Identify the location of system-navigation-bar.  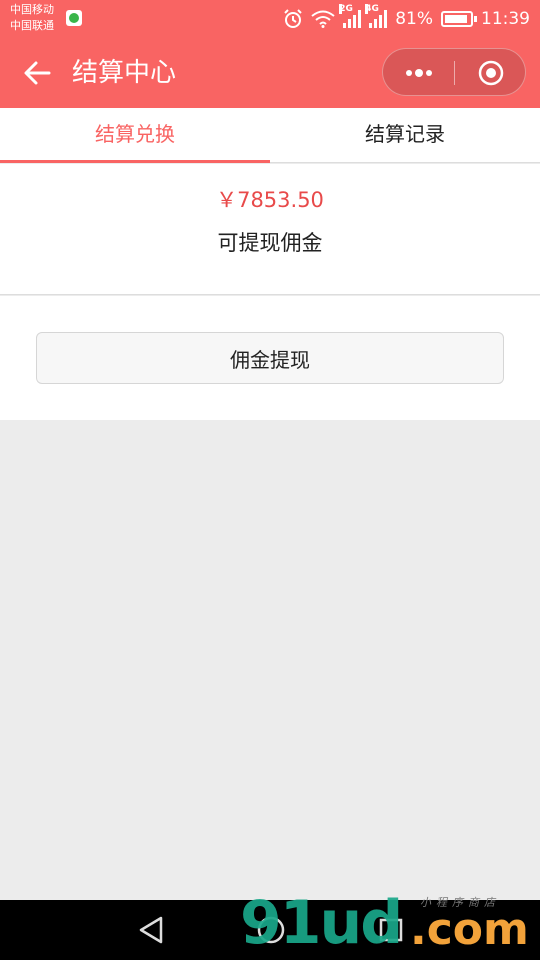
(270, 930).